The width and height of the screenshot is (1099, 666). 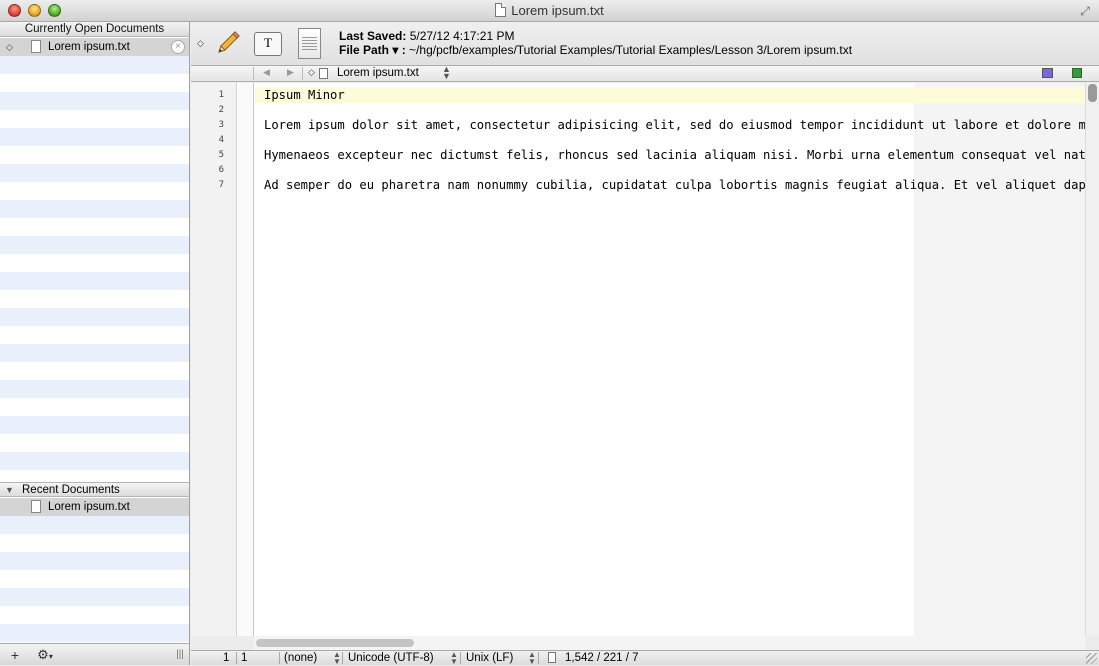 What do you see at coordinates (552, 657) in the screenshot?
I see `document-stats-icon` at bounding box center [552, 657].